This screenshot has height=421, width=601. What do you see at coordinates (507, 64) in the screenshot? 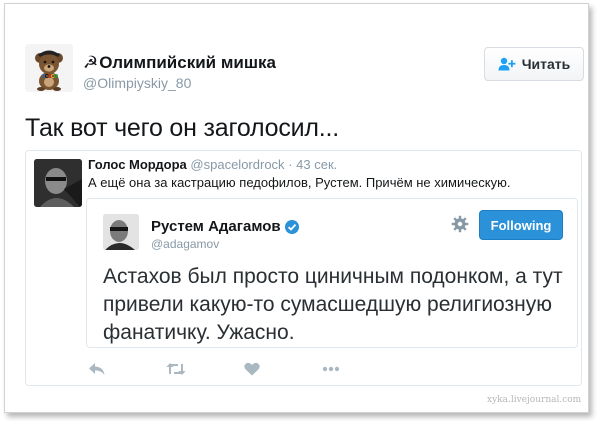
I see `add-user-icon` at bounding box center [507, 64].